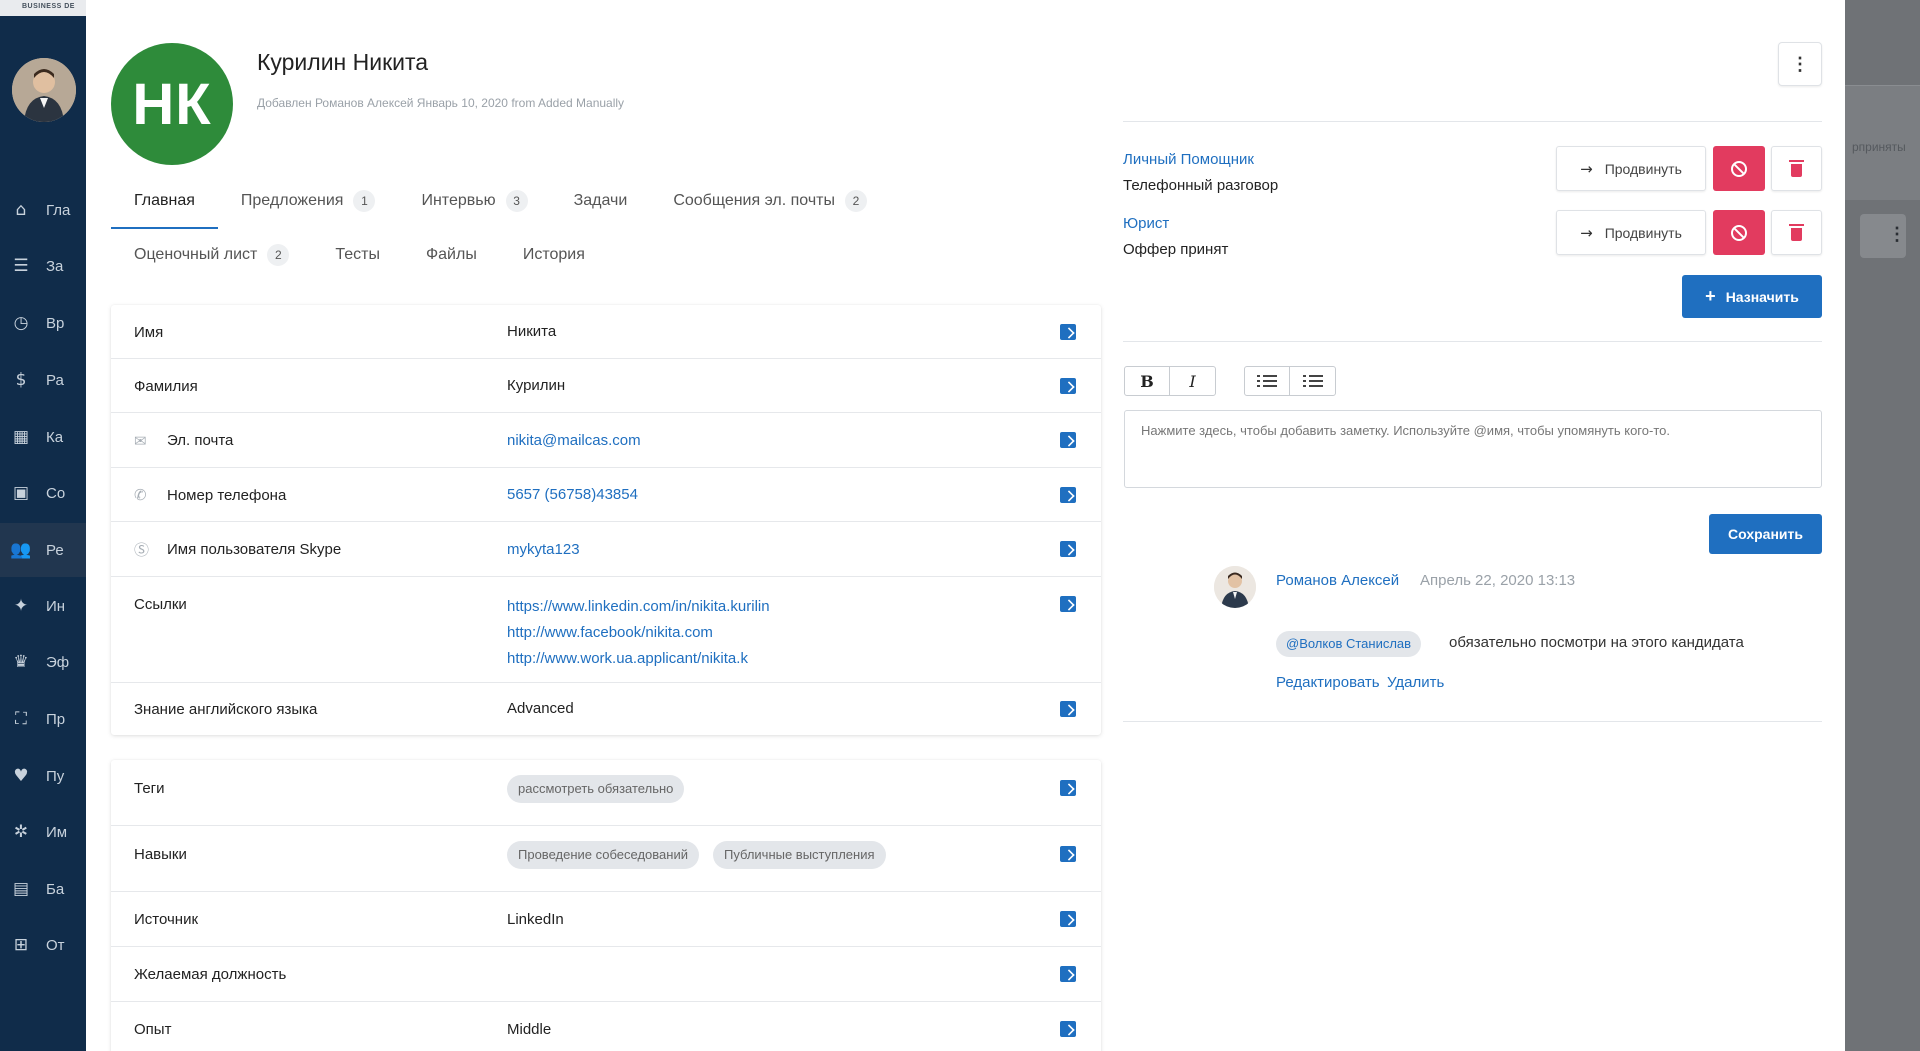 Image resolution: width=1920 pixels, height=1051 pixels. What do you see at coordinates (43, 832) in the screenshot?
I see `background-nav-item: ✲ Им` at bounding box center [43, 832].